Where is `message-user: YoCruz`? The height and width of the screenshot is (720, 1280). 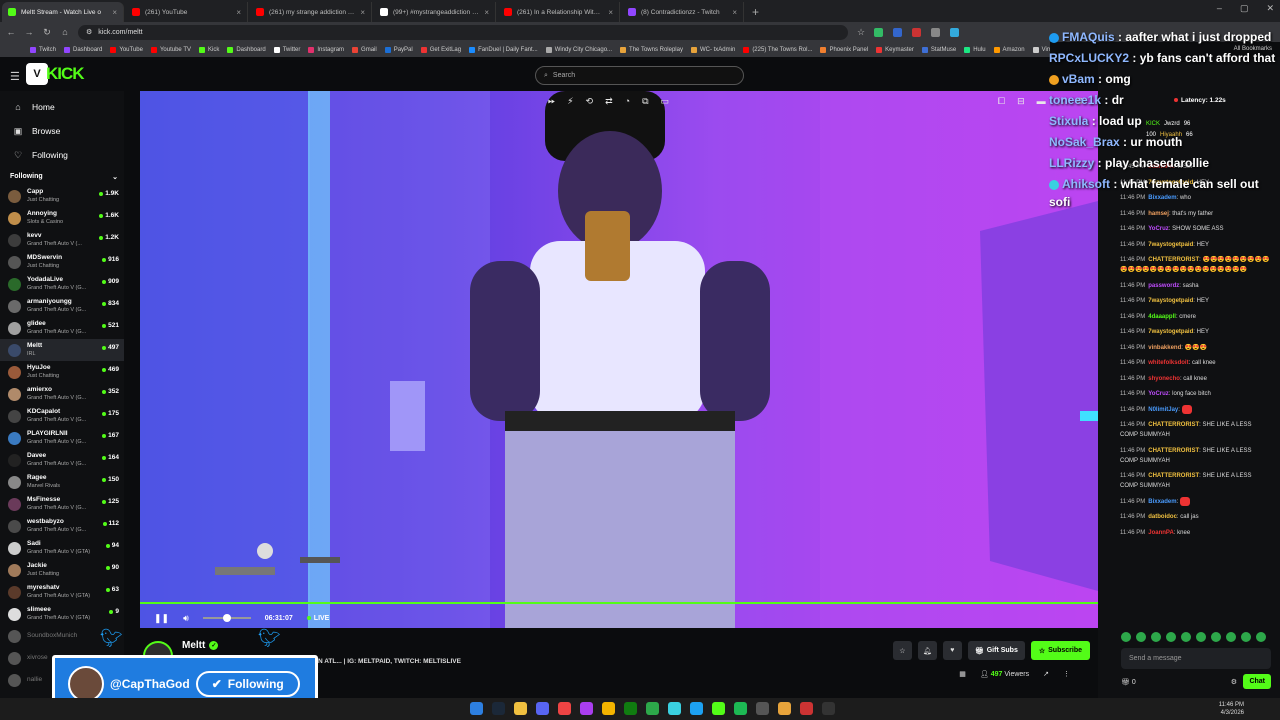 message-user: YoCruz is located at coordinates (1158, 229).